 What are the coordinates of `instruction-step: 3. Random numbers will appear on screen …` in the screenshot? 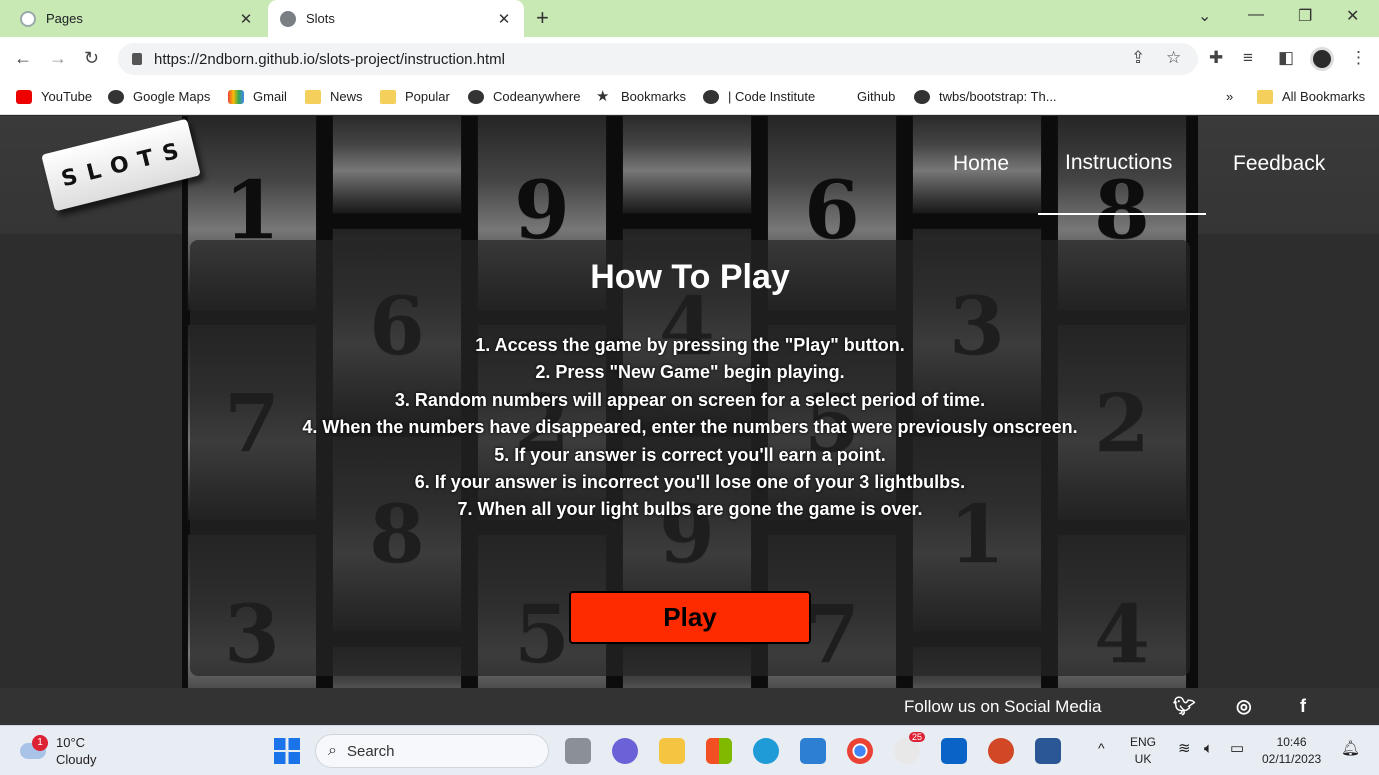 It's located at (690, 399).